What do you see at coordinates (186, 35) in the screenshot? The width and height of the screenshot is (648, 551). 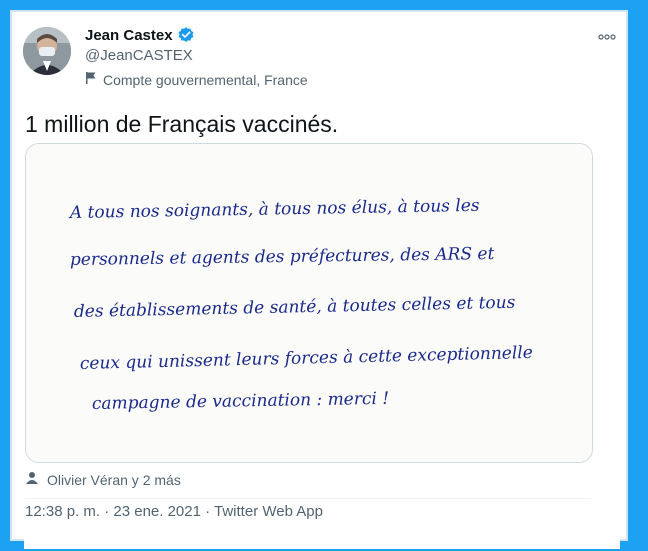 I see `verified-badge-icon` at bounding box center [186, 35].